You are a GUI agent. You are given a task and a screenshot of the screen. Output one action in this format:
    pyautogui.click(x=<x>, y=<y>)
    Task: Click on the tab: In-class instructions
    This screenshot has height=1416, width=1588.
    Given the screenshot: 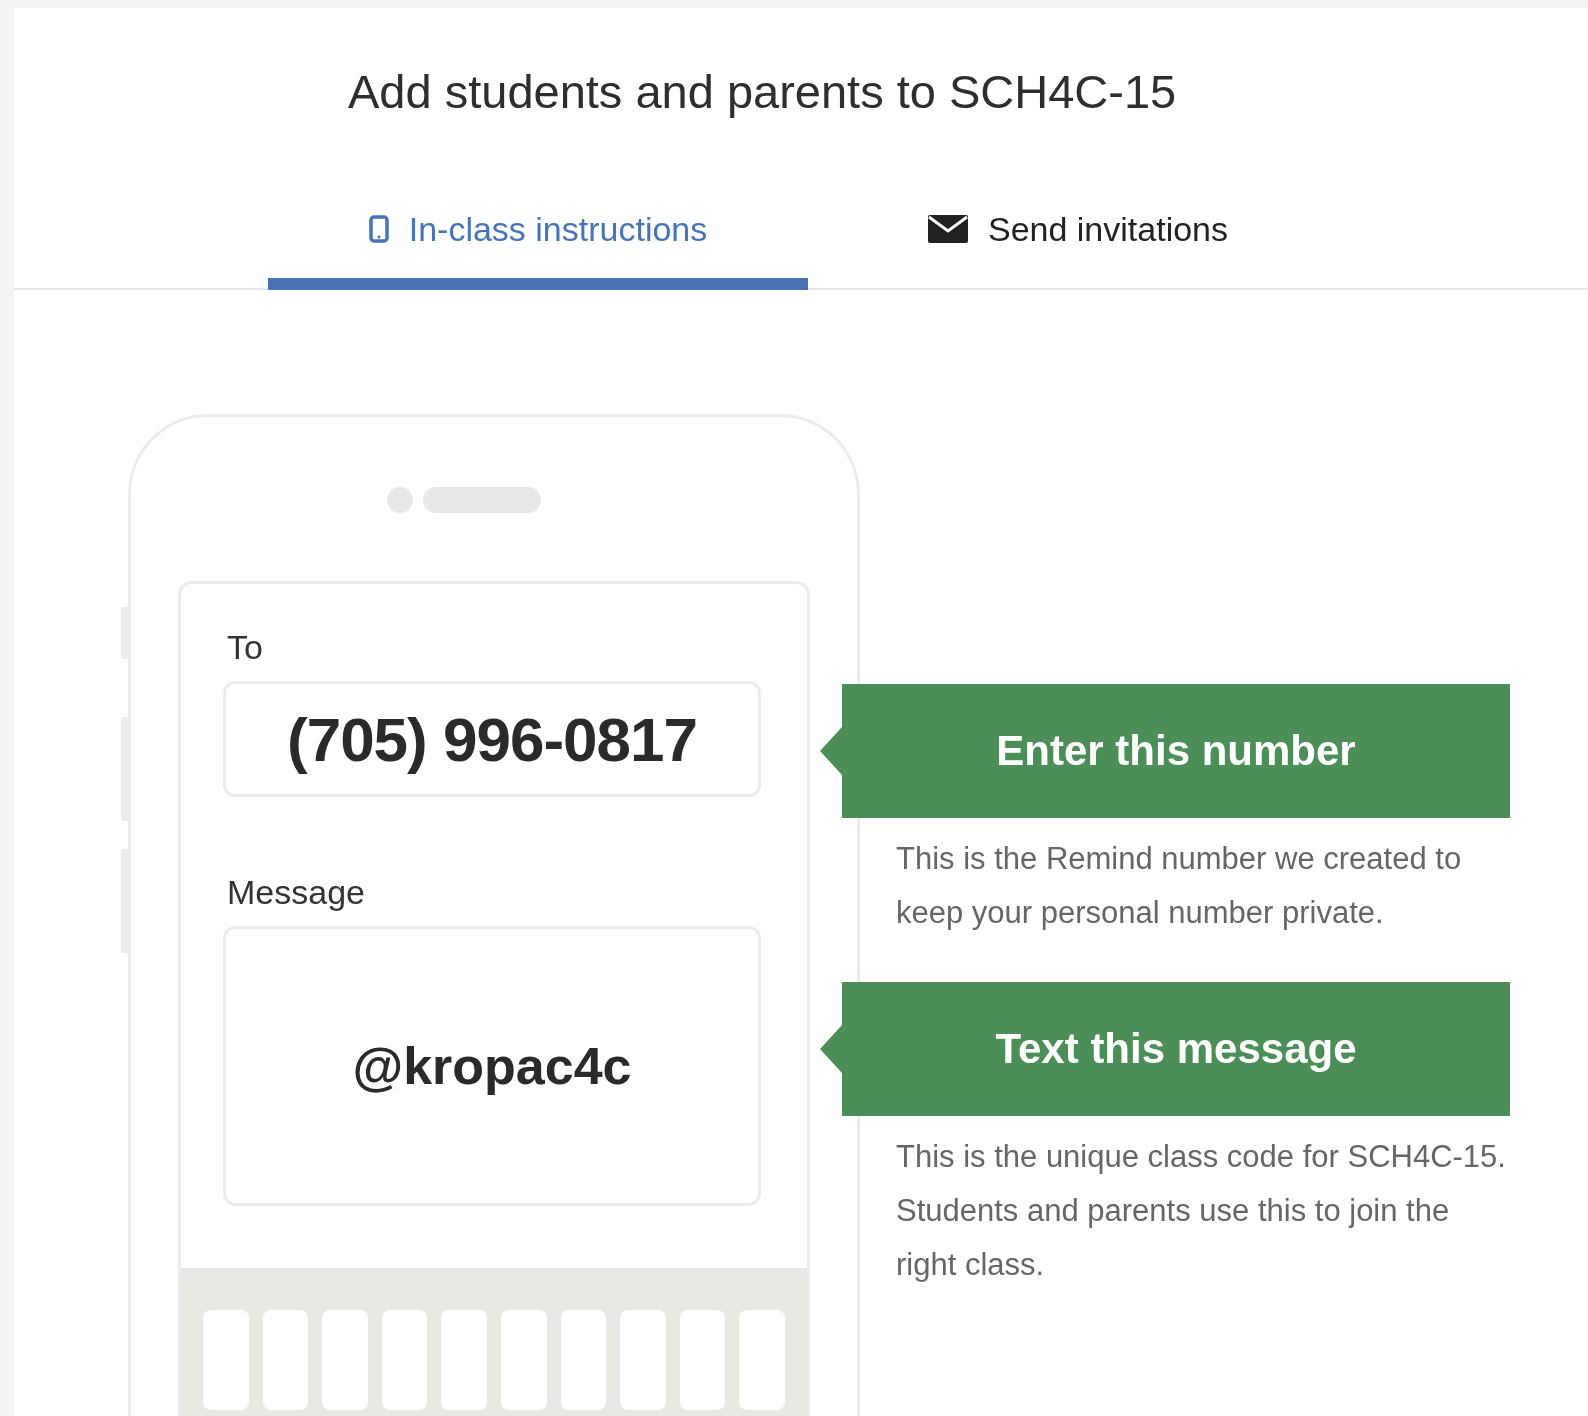 What is the action you would take?
    pyautogui.click(x=538, y=240)
    